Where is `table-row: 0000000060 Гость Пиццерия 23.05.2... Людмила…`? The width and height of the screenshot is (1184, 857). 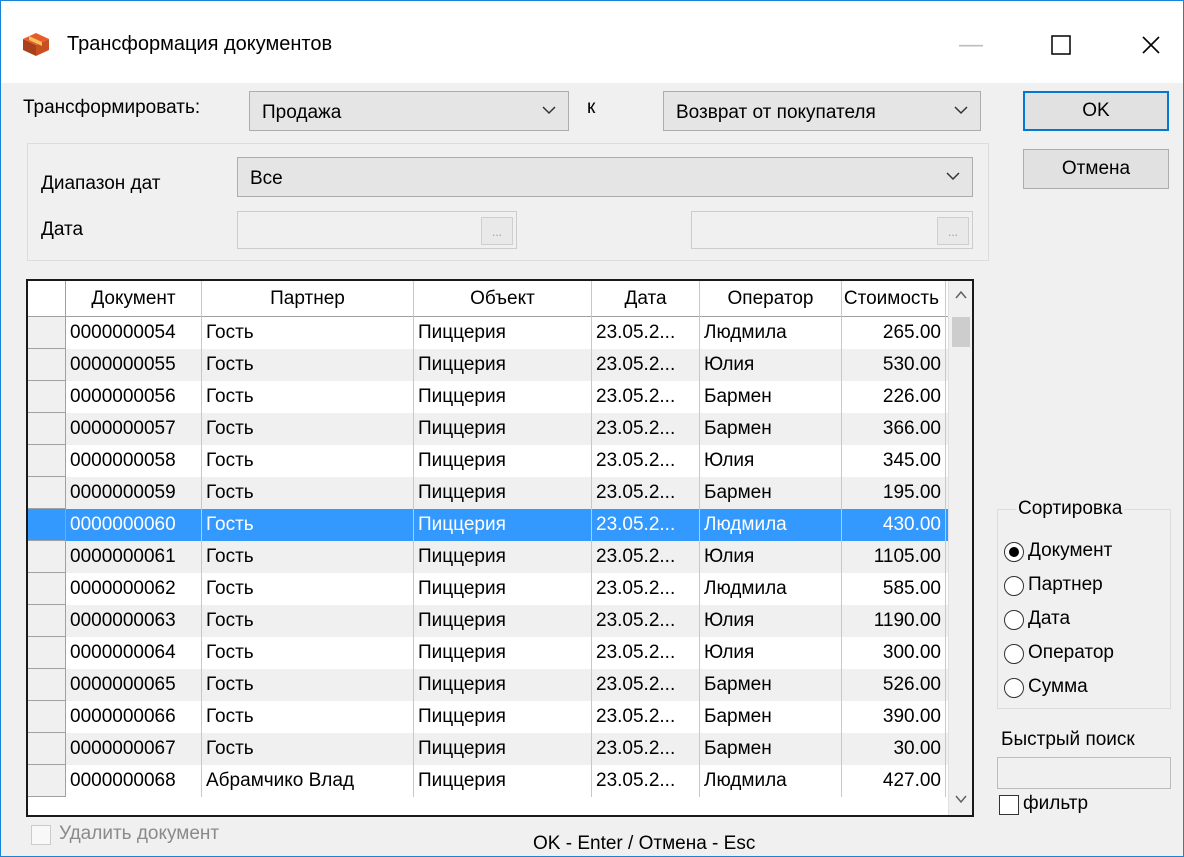
table-row: 0000000060 Гость Пиццерия 23.05.2... Людмила… is located at coordinates (488, 525).